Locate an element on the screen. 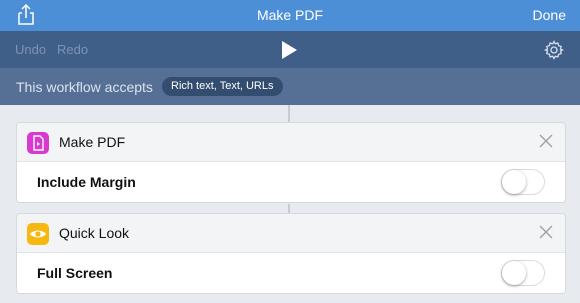  pdf-document-icon is located at coordinates (38, 143).